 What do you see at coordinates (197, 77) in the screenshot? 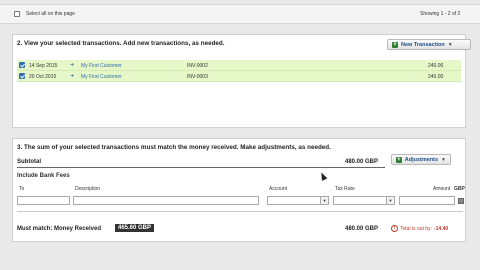
I see `transaction-invoice: INV-0003` at bounding box center [197, 77].